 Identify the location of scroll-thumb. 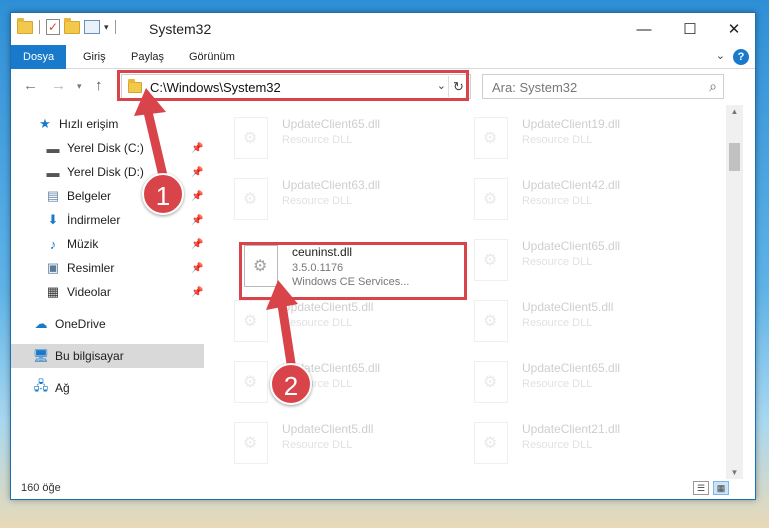
(734, 157).